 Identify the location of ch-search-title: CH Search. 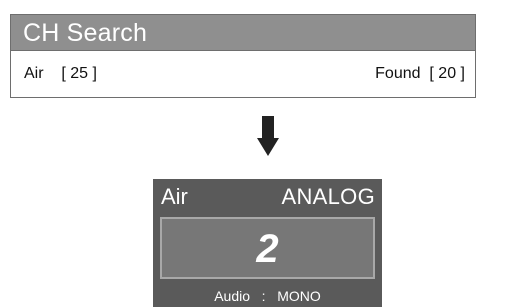
(85, 33).